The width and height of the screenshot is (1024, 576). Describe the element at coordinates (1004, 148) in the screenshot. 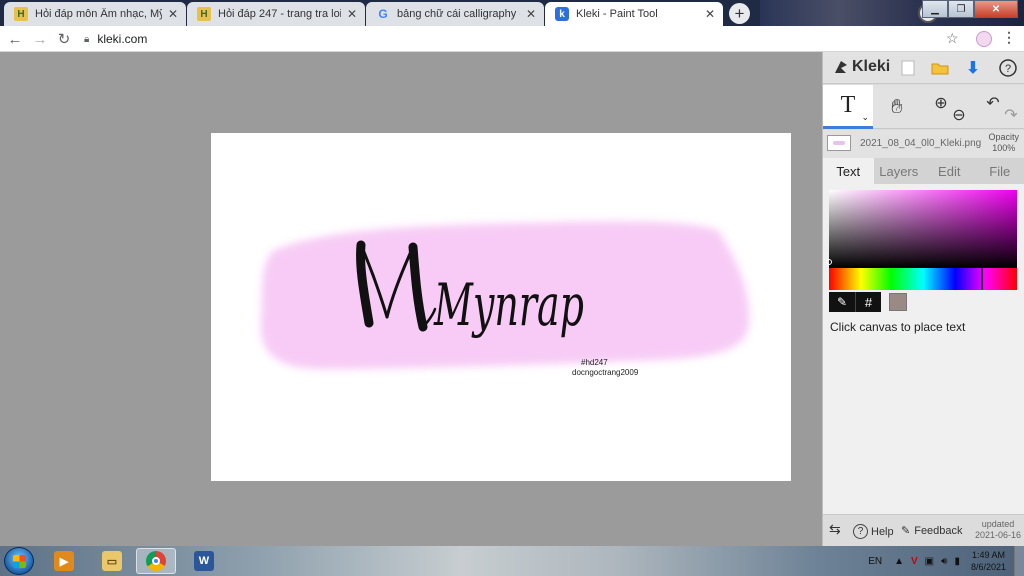

I see `opacity-value: 100%` at that location.